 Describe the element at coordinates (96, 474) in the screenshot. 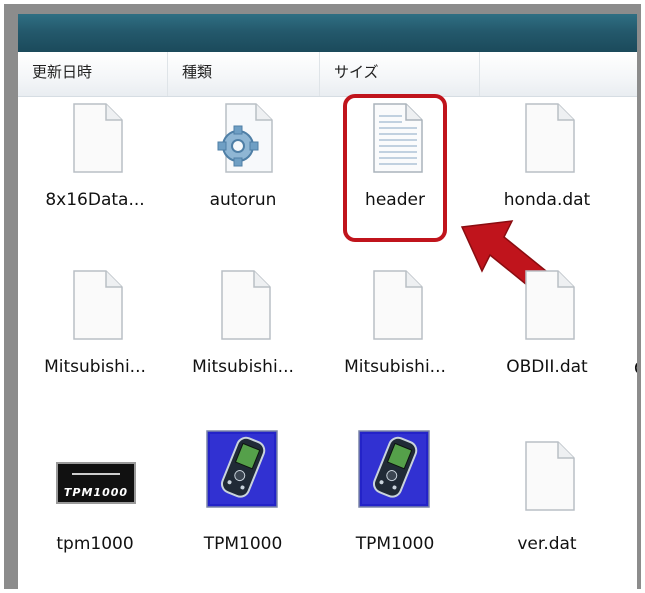

I see `logo-divider` at that location.